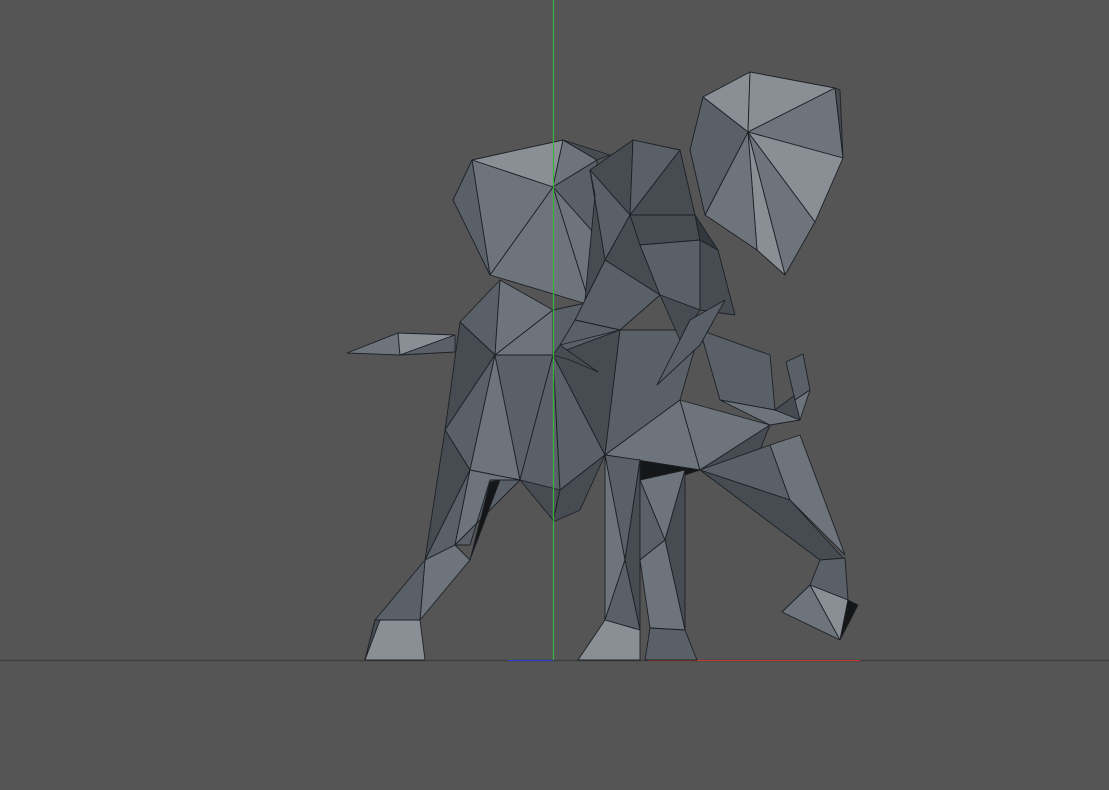 This screenshot has height=790, width=1109. What do you see at coordinates (779, 537) in the screenshot?
I see `elephant-leg-lifted` at bounding box center [779, 537].